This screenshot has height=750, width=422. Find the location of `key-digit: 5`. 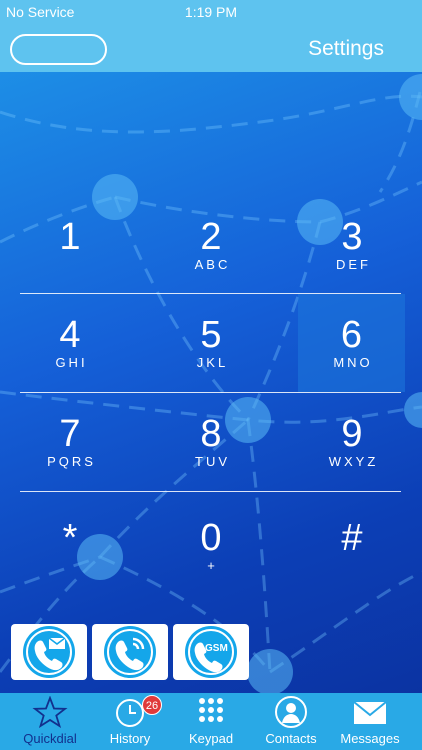

key-digit: 5 is located at coordinates (211, 335).